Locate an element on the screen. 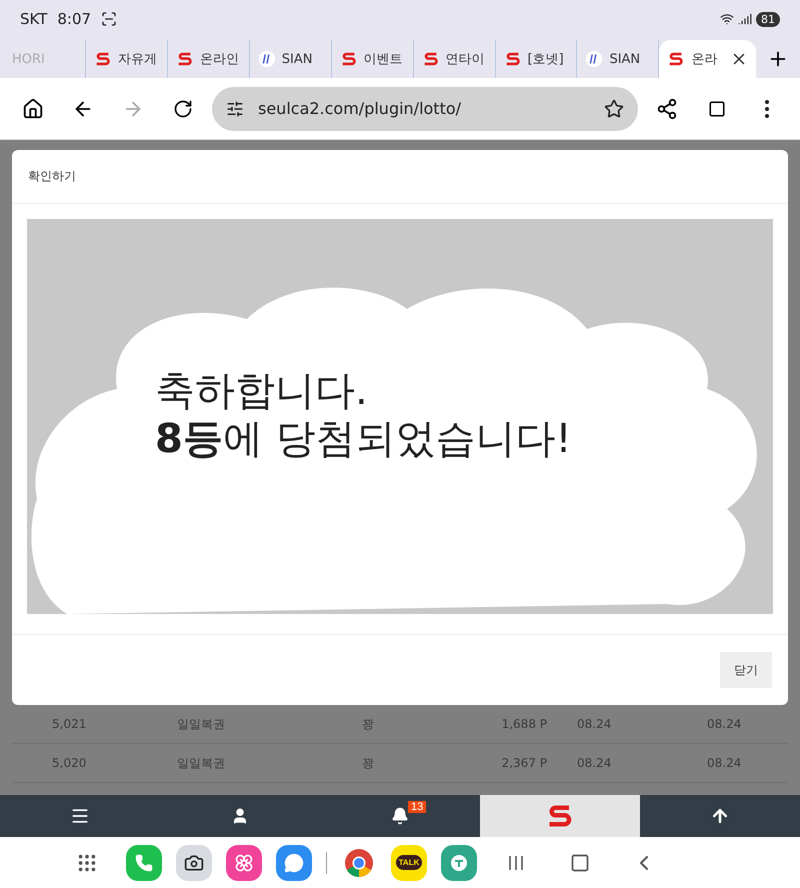 The height and width of the screenshot is (888, 800). user-icon is located at coordinates (240, 816).